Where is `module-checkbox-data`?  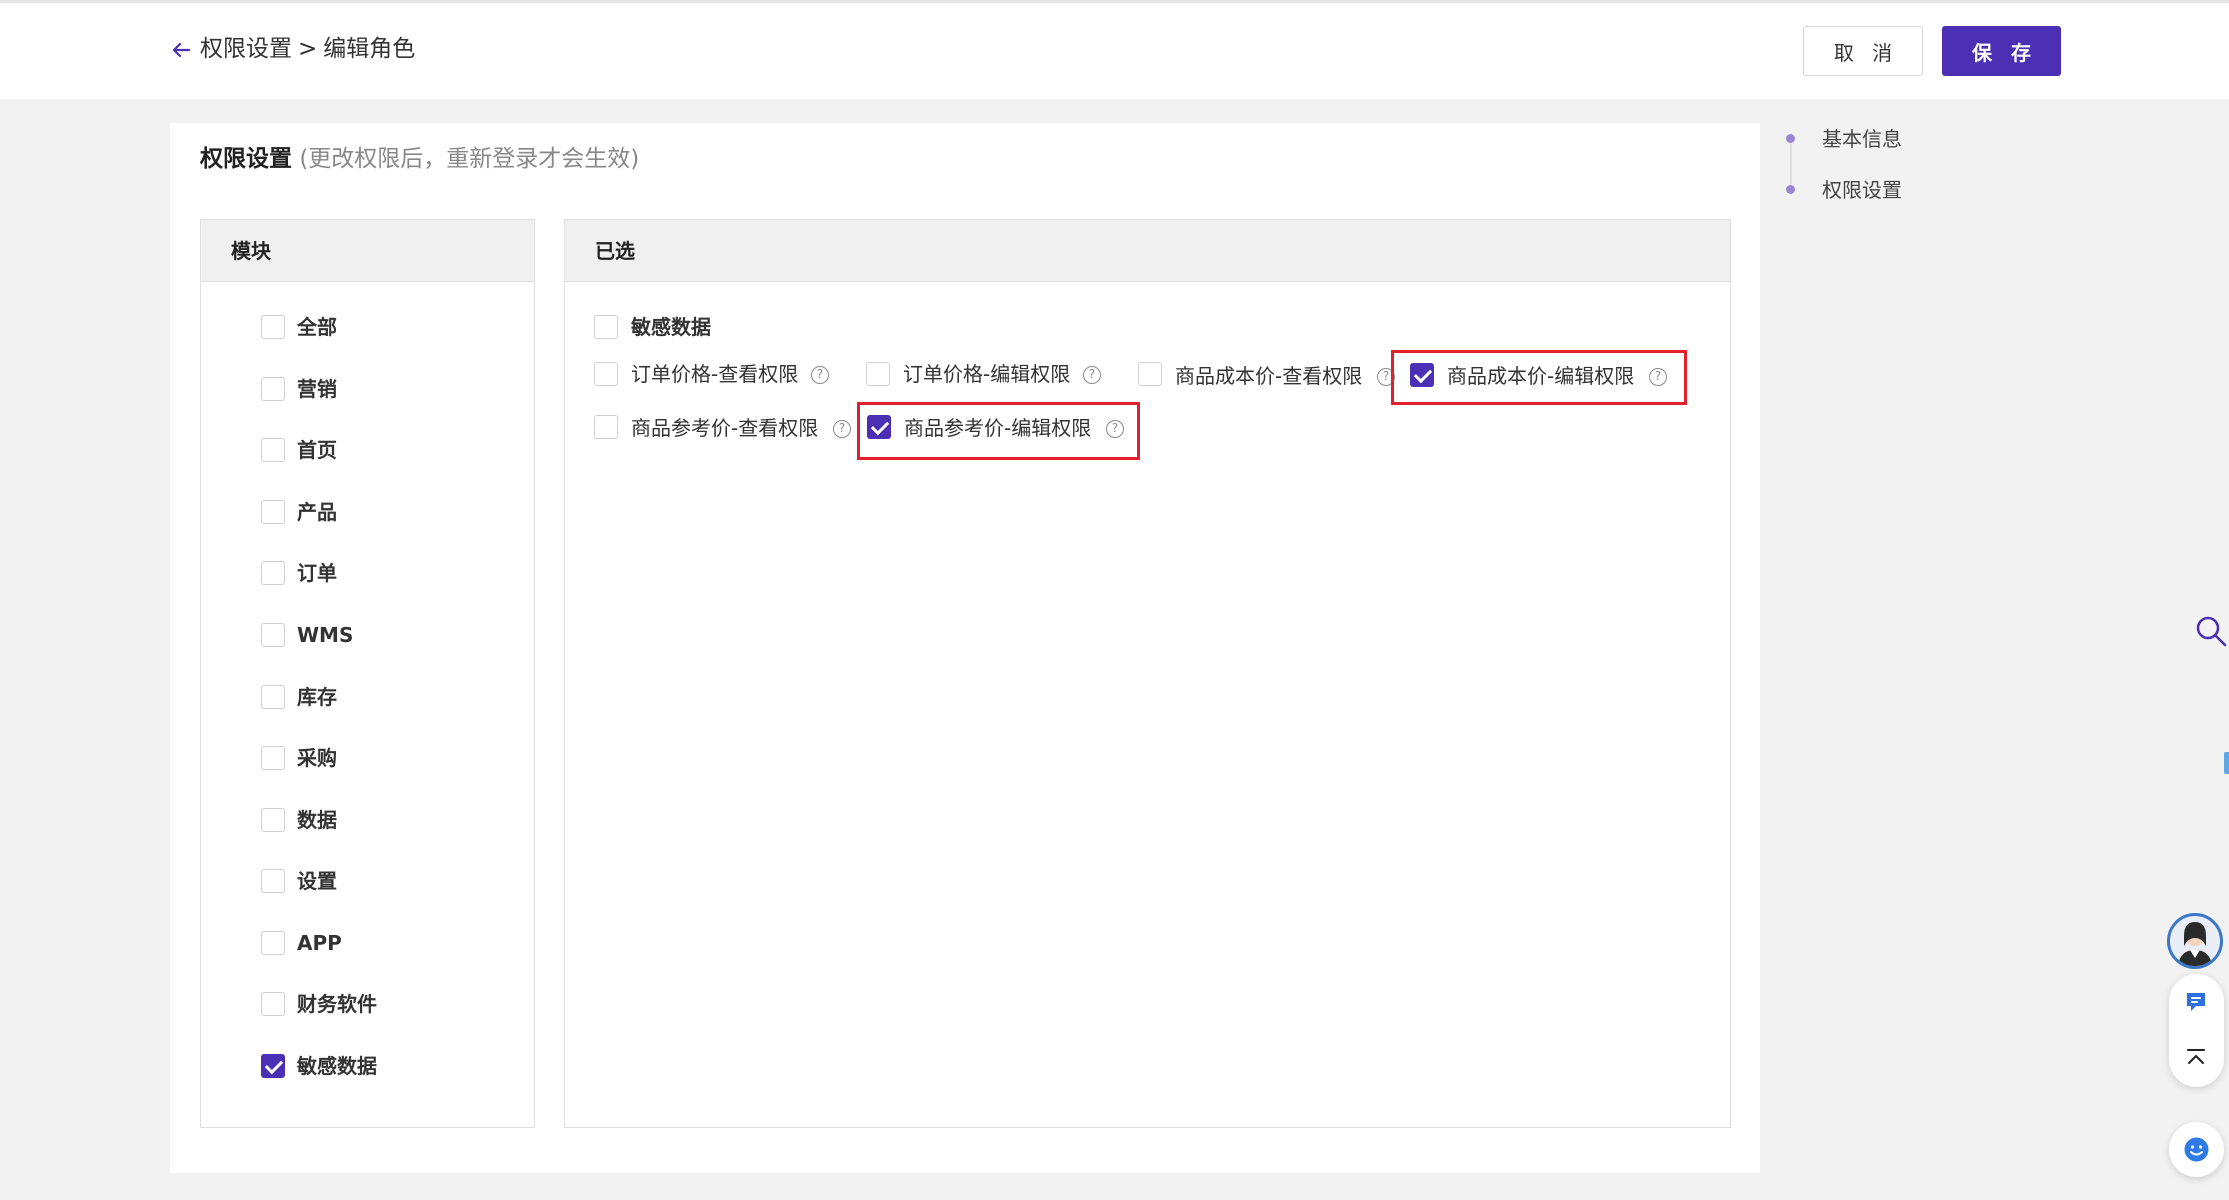
module-checkbox-data is located at coordinates (273, 820).